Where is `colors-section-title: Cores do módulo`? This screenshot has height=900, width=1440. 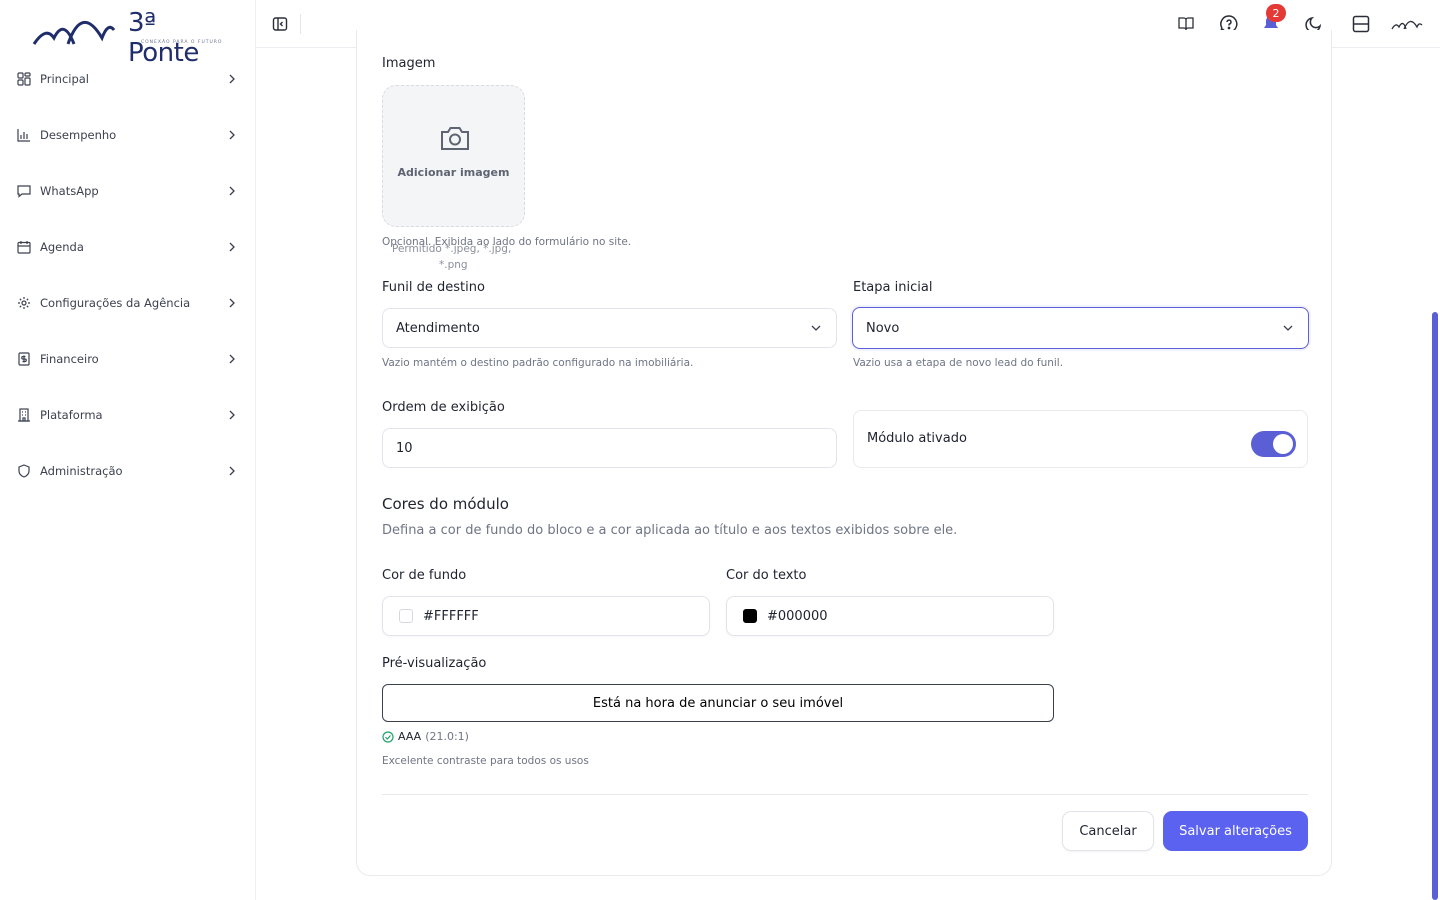 colors-section-title: Cores do módulo is located at coordinates (445, 504).